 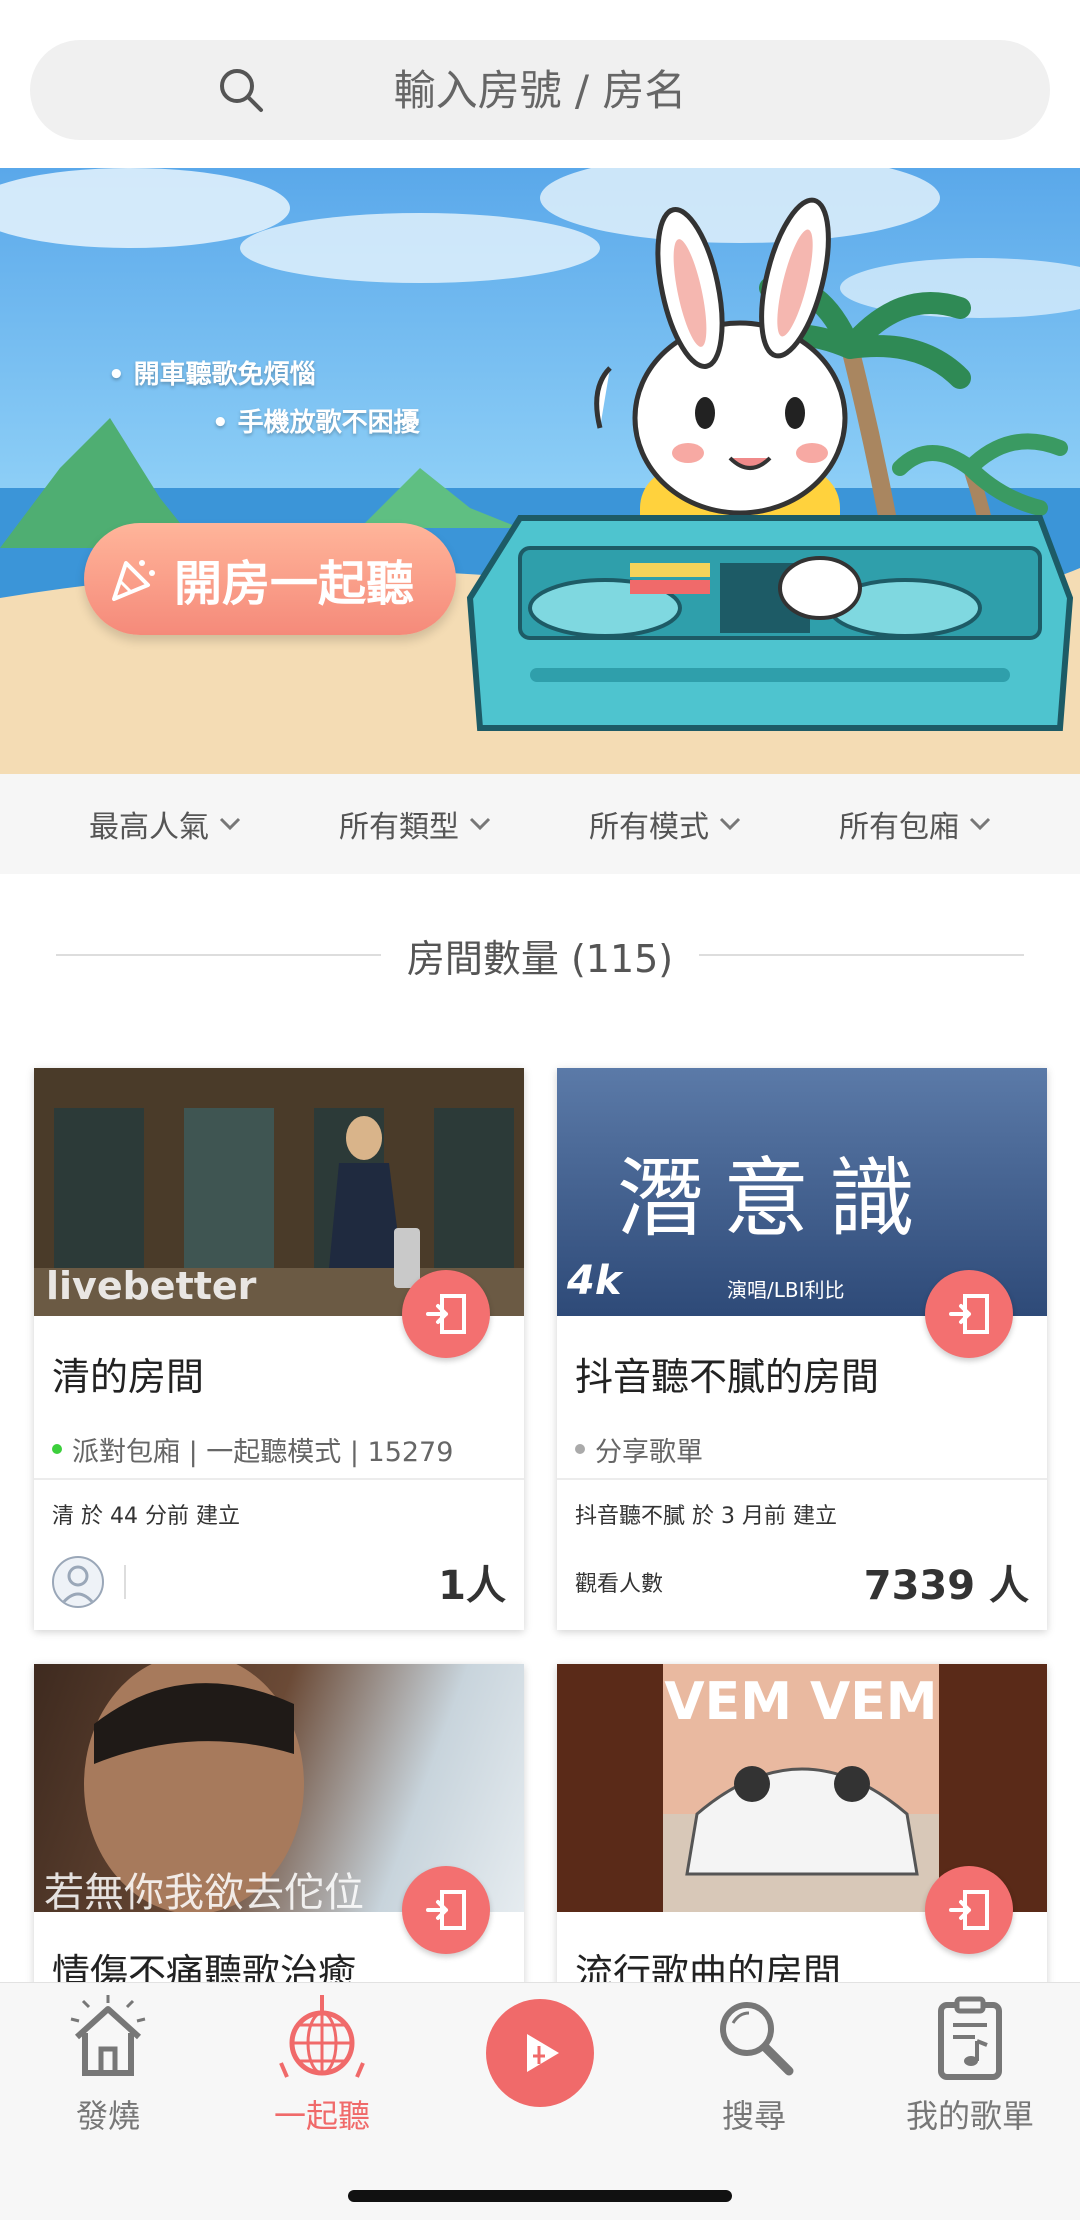 I want to click on thumbnail-watermark: livebetter, so click(x=151, y=1286).